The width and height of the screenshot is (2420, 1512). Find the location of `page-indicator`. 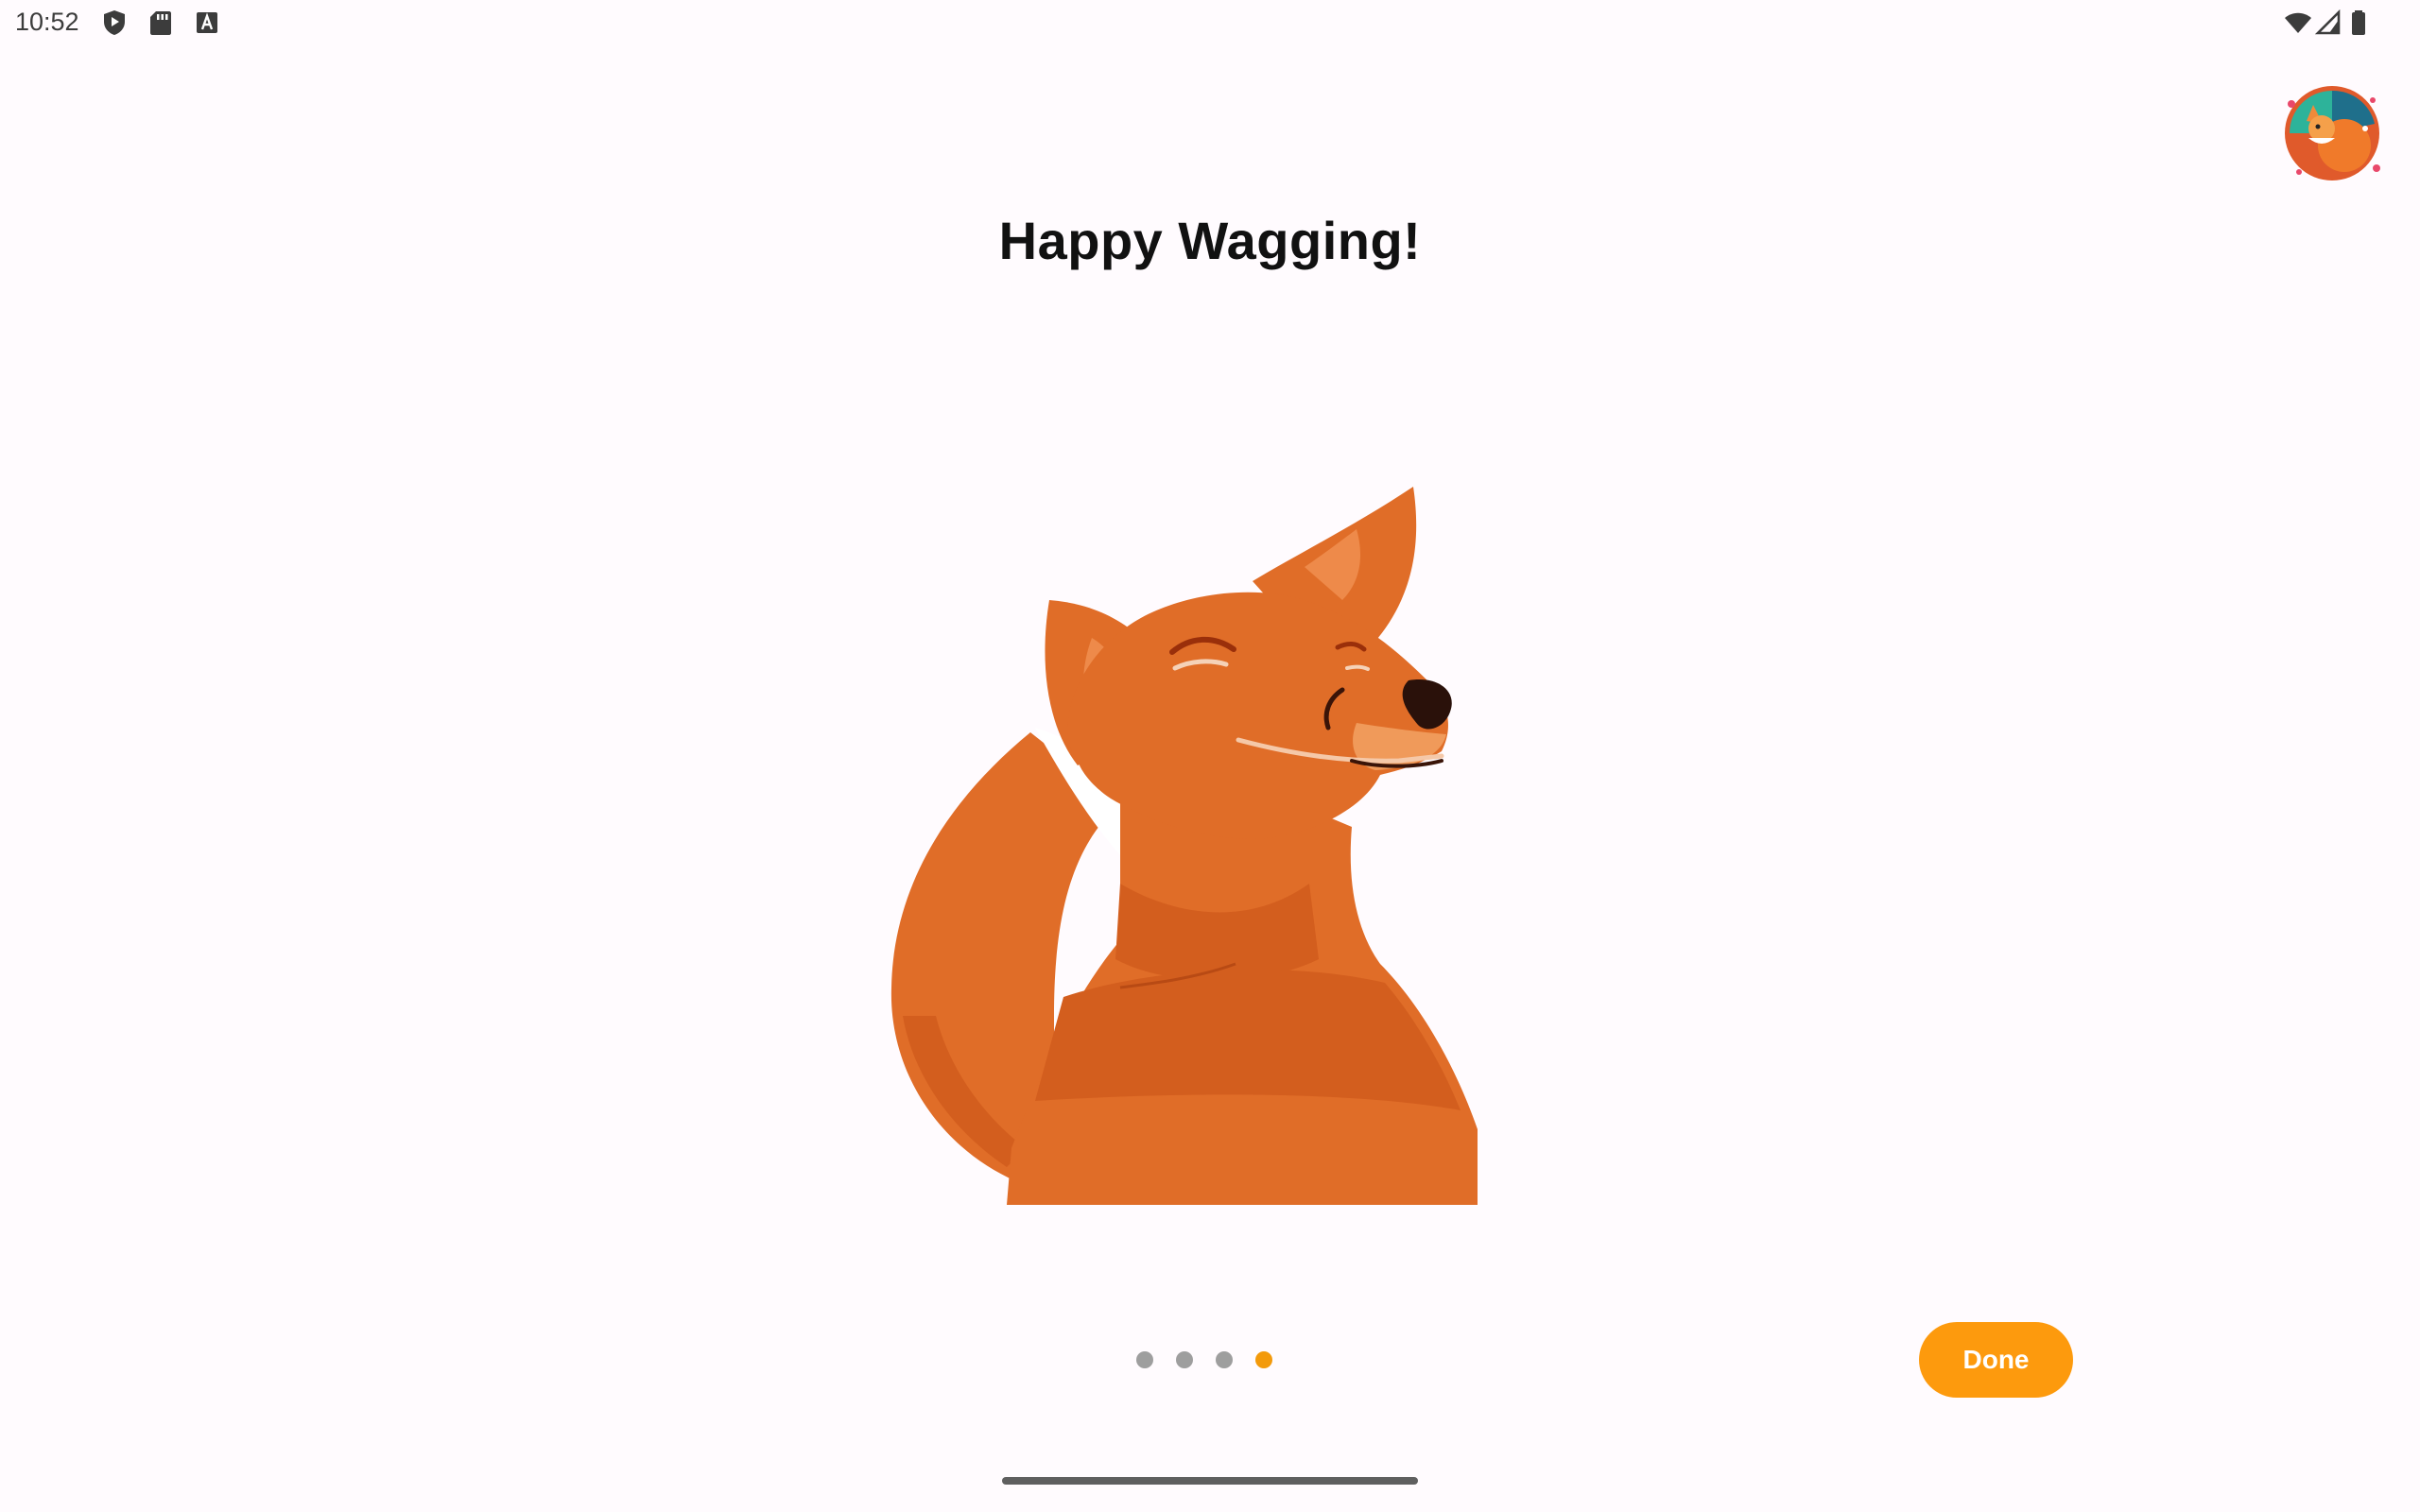

page-indicator is located at coordinates (1204, 1359).